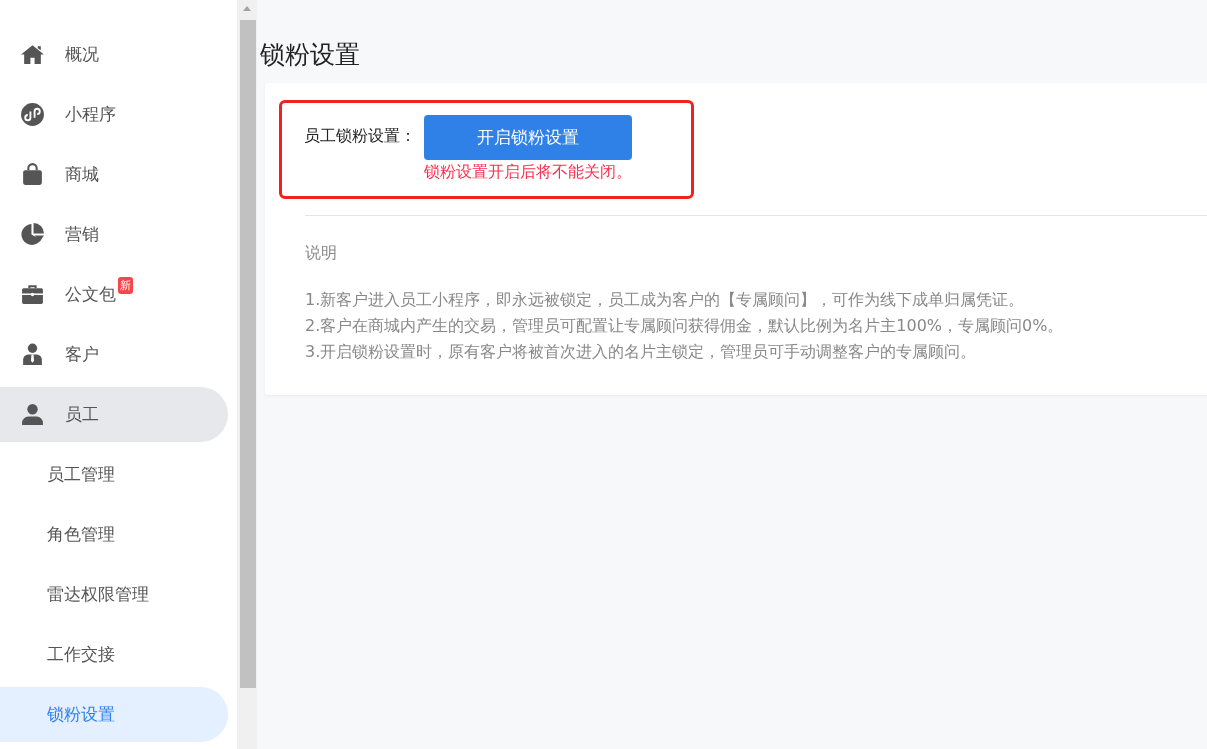 This screenshot has width=1207, height=749. I want to click on submenu-item: 员工管理, so click(114, 474).